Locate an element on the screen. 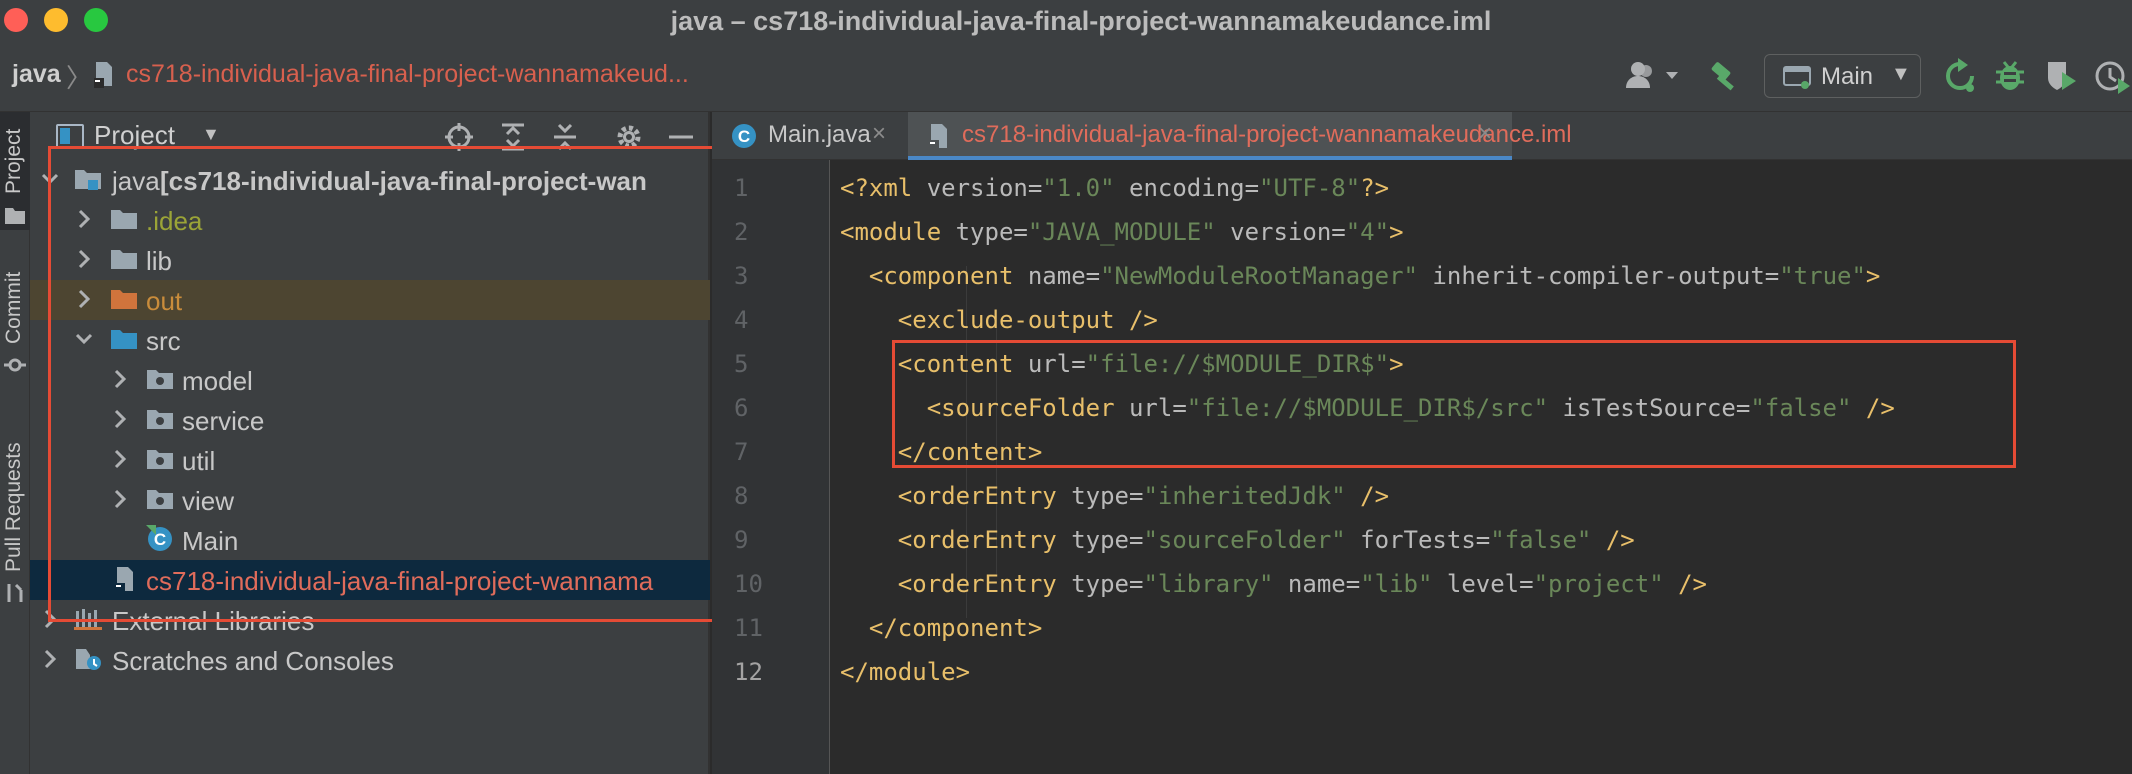 This screenshot has width=2132, height=774. code-token: "file://$MODULE_DIR$" is located at coordinates (1237, 364).